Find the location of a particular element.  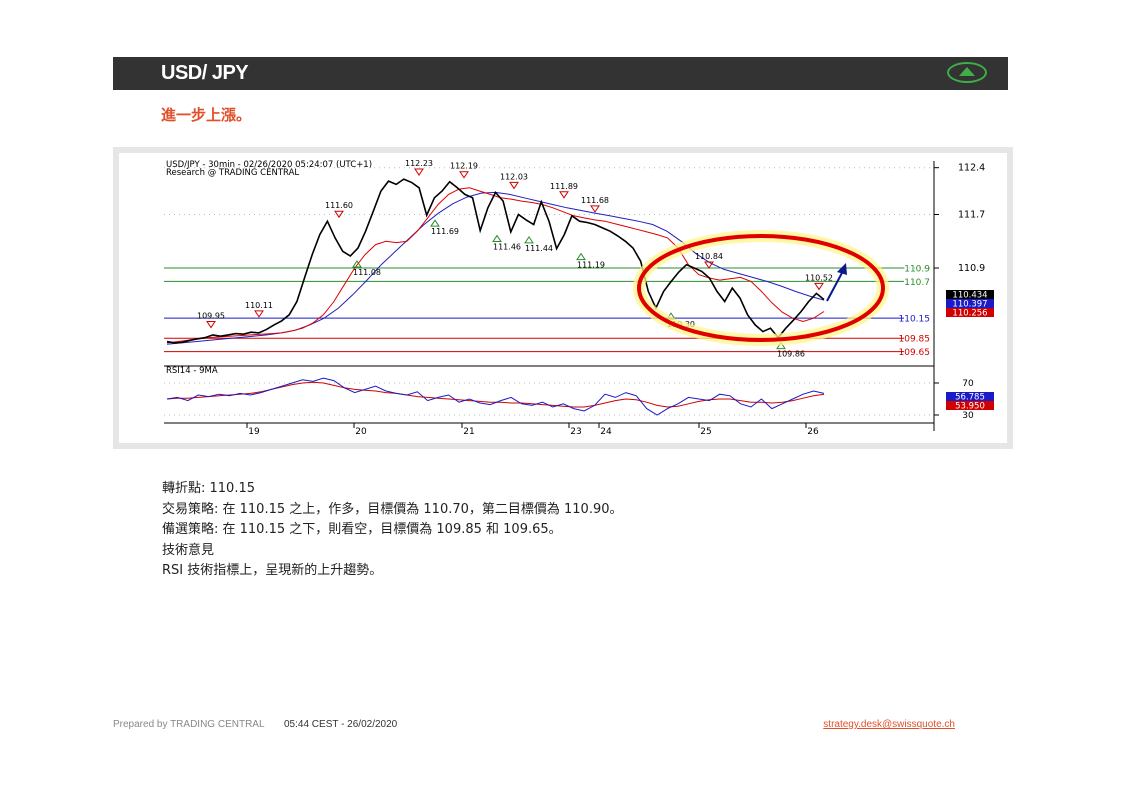

y-tick-label: 110.9 is located at coordinates (971, 268).